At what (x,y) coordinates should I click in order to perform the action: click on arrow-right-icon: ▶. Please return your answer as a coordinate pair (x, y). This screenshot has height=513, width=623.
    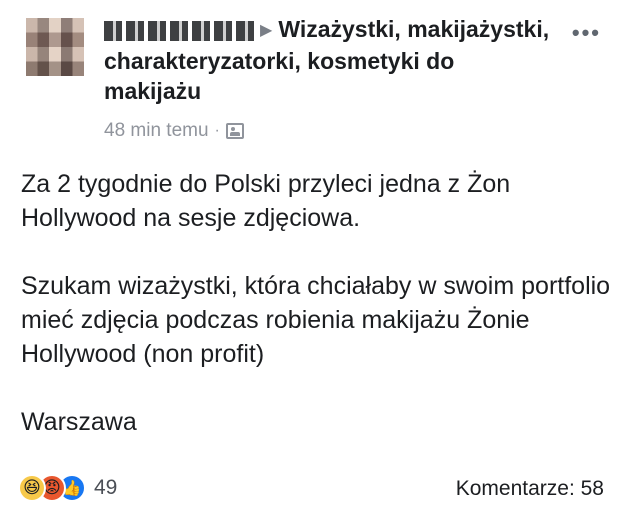
    Looking at the image, I should click on (266, 30).